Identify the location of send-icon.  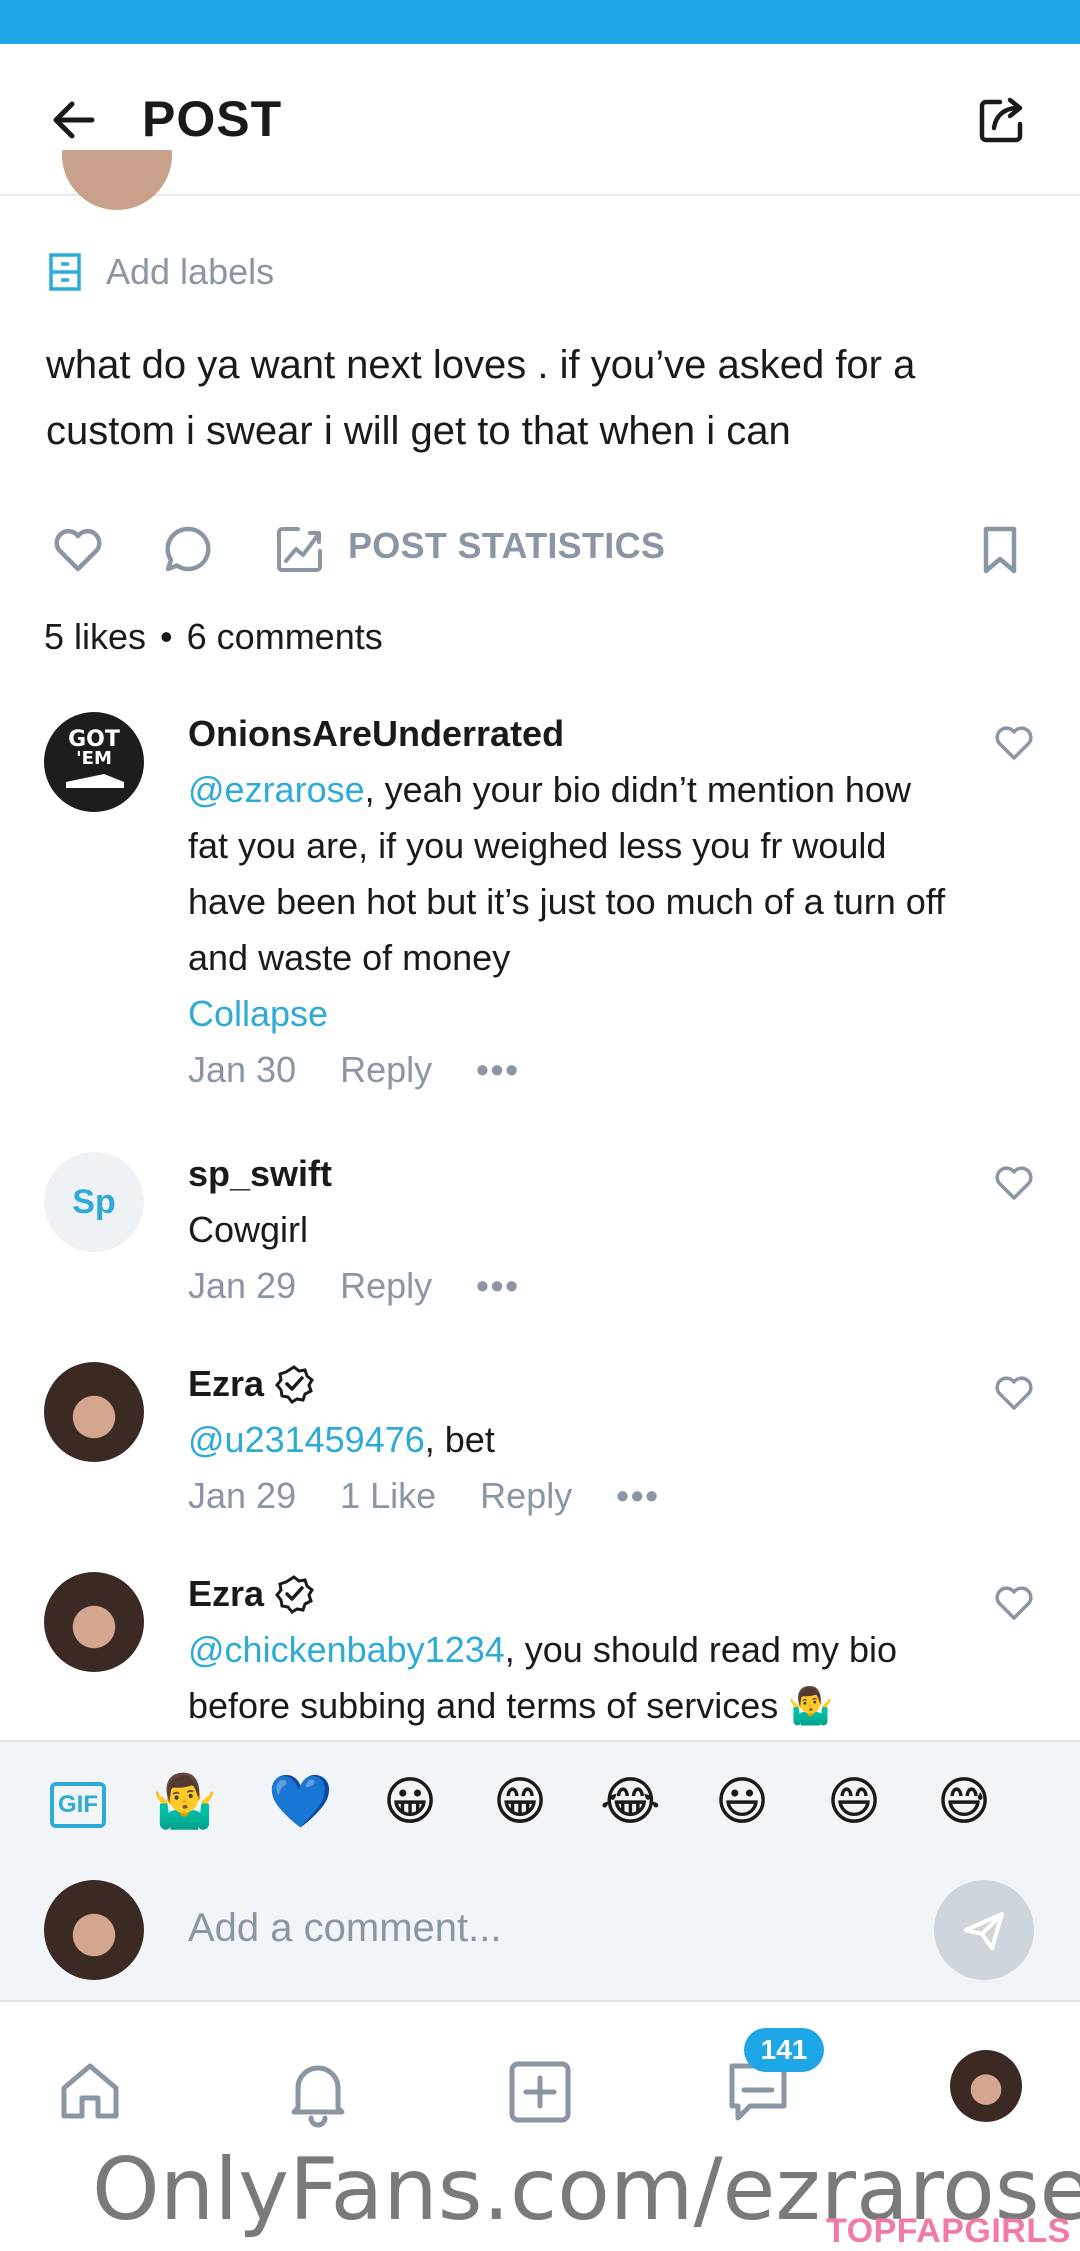
(984, 1931).